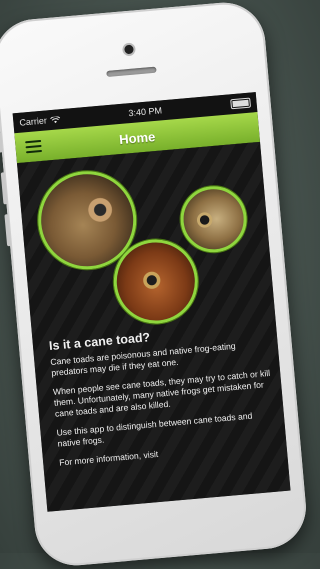 This screenshot has height=569, width=320. Describe the element at coordinates (240, 103) in the screenshot. I see `battery-icon` at that location.